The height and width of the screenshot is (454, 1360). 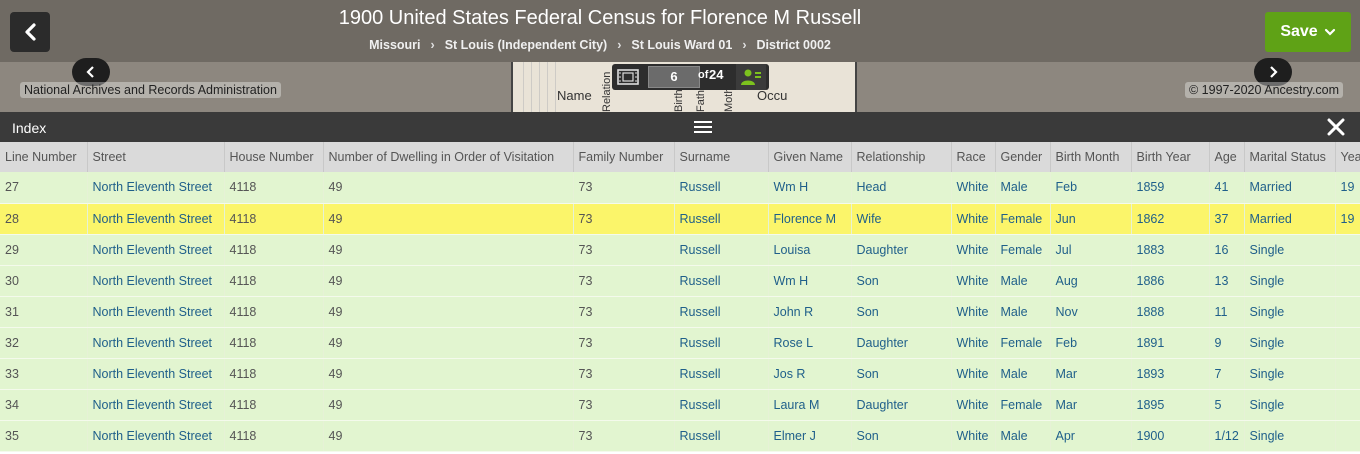 What do you see at coordinates (44, 281) in the screenshot?
I see `cell-line-number: 30` at bounding box center [44, 281].